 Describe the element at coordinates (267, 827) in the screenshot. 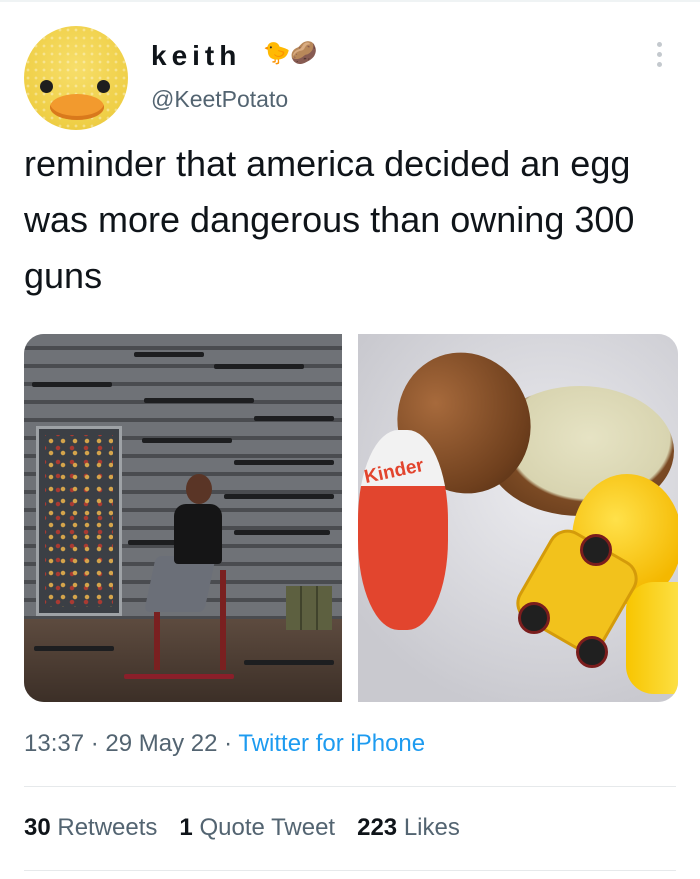

I see `quotes-label: Quote Tweet` at that location.